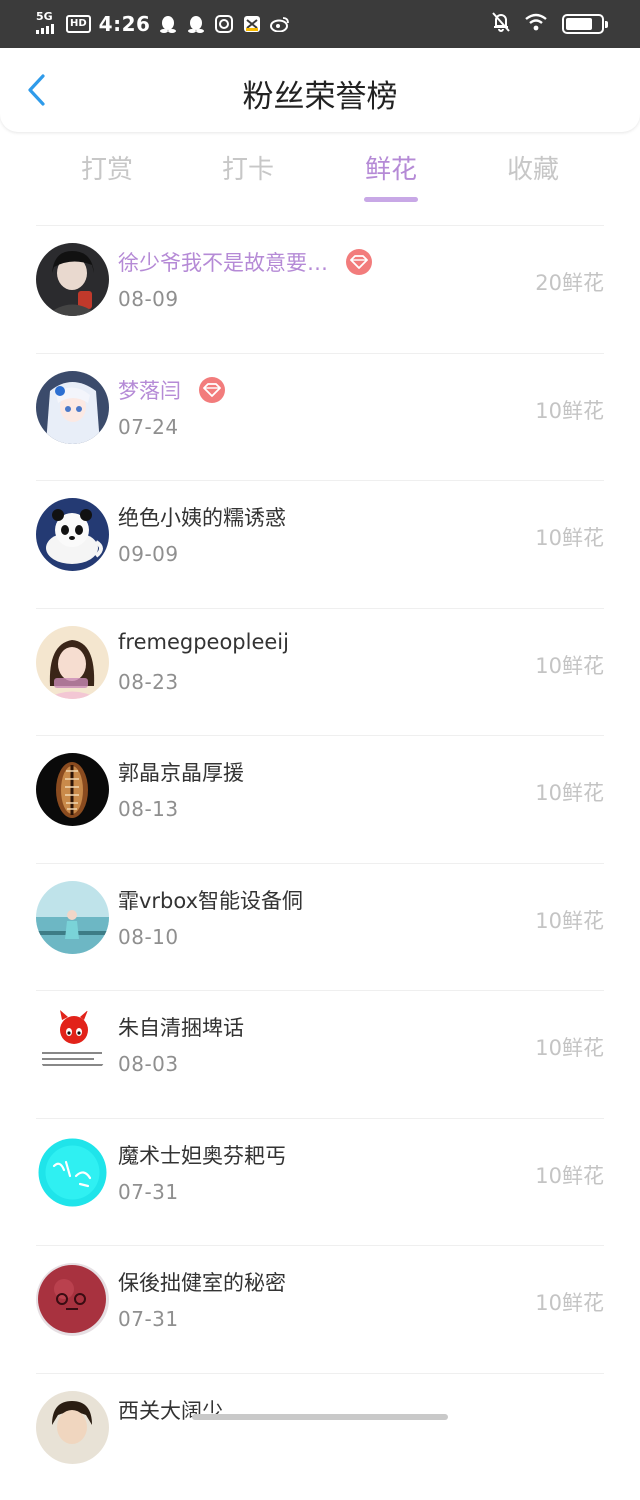 The height and width of the screenshot is (1500, 640). What do you see at coordinates (320, 1309) in the screenshot?
I see `list-item: 保後拙健室的秘密 07-31 10鲜花` at bounding box center [320, 1309].